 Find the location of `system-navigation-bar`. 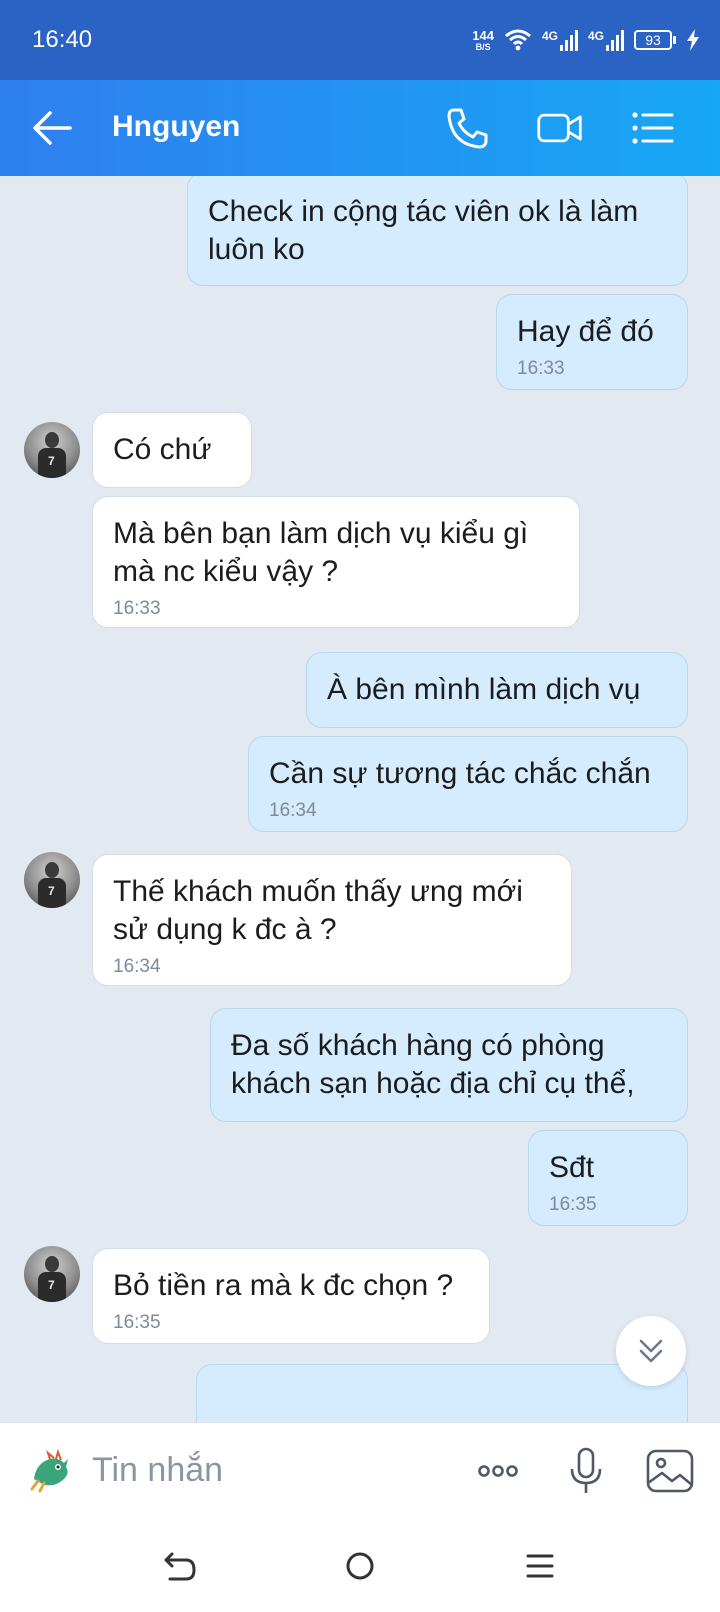

system-navigation-bar is located at coordinates (360, 1565).